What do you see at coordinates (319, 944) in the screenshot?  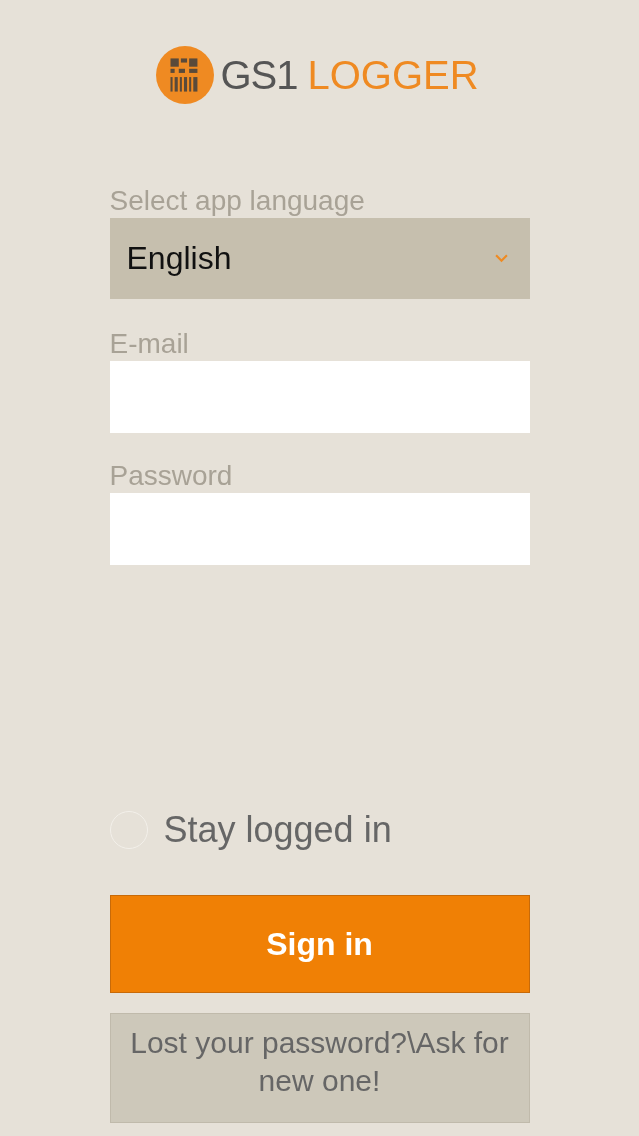 I see `sign-in-button: Sign in` at bounding box center [319, 944].